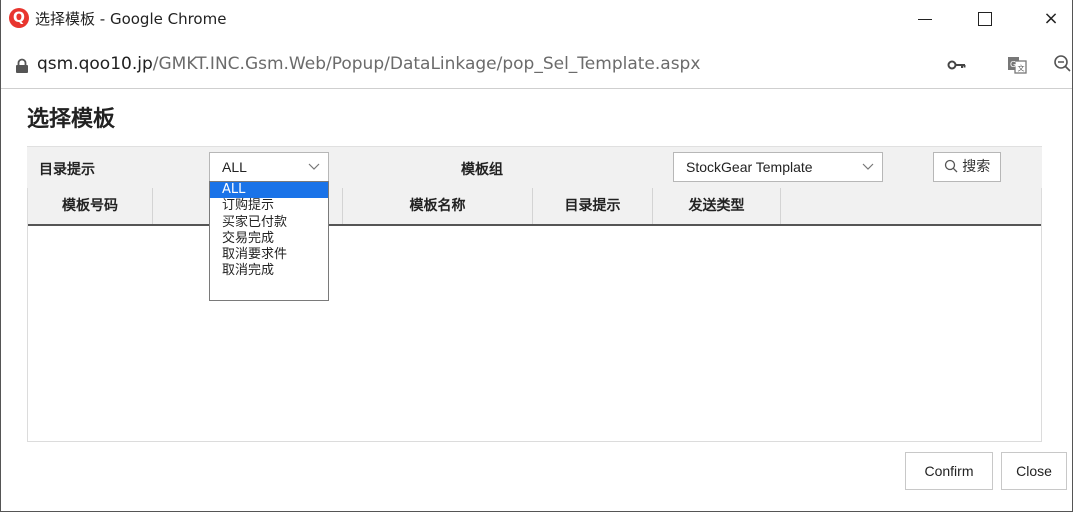  I want to click on template-group-value: StockGear Template, so click(749, 167).